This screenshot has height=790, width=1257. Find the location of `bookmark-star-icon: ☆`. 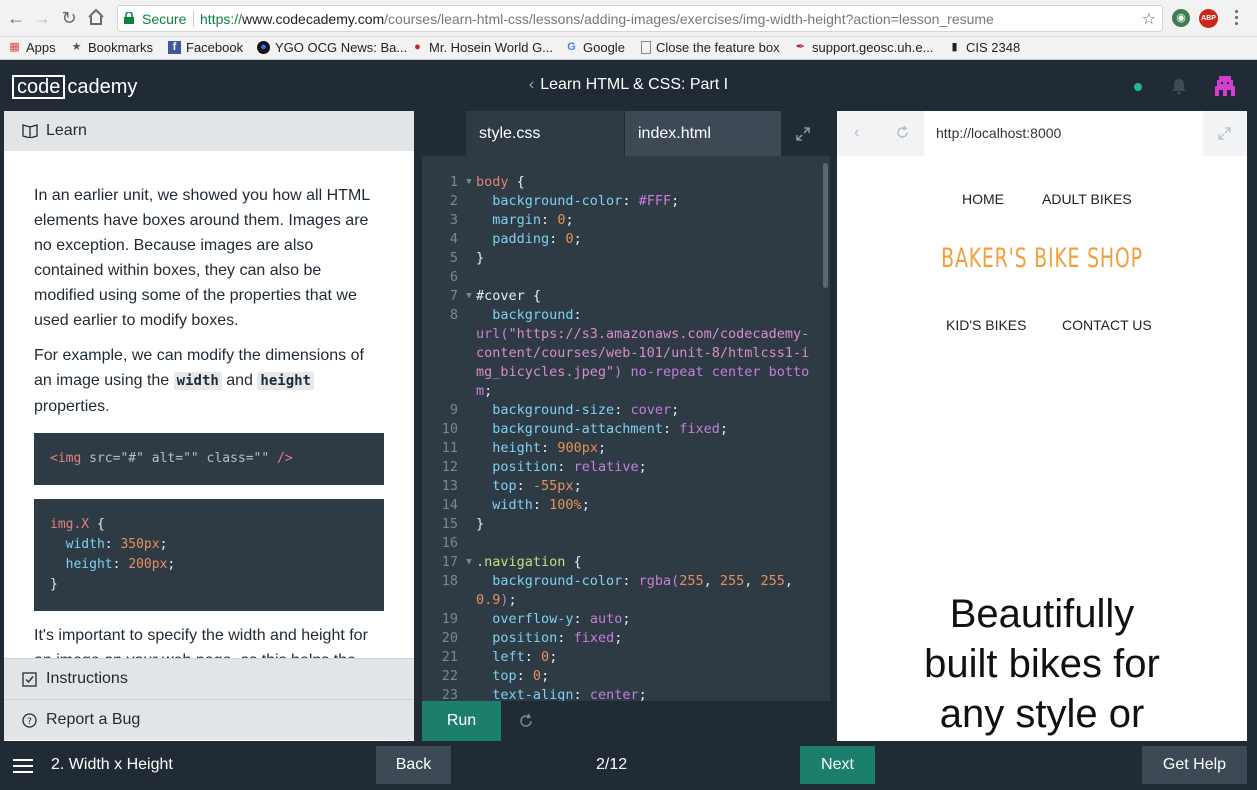

bookmark-star-icon: ☆ is located at coordinates (1149, 19).